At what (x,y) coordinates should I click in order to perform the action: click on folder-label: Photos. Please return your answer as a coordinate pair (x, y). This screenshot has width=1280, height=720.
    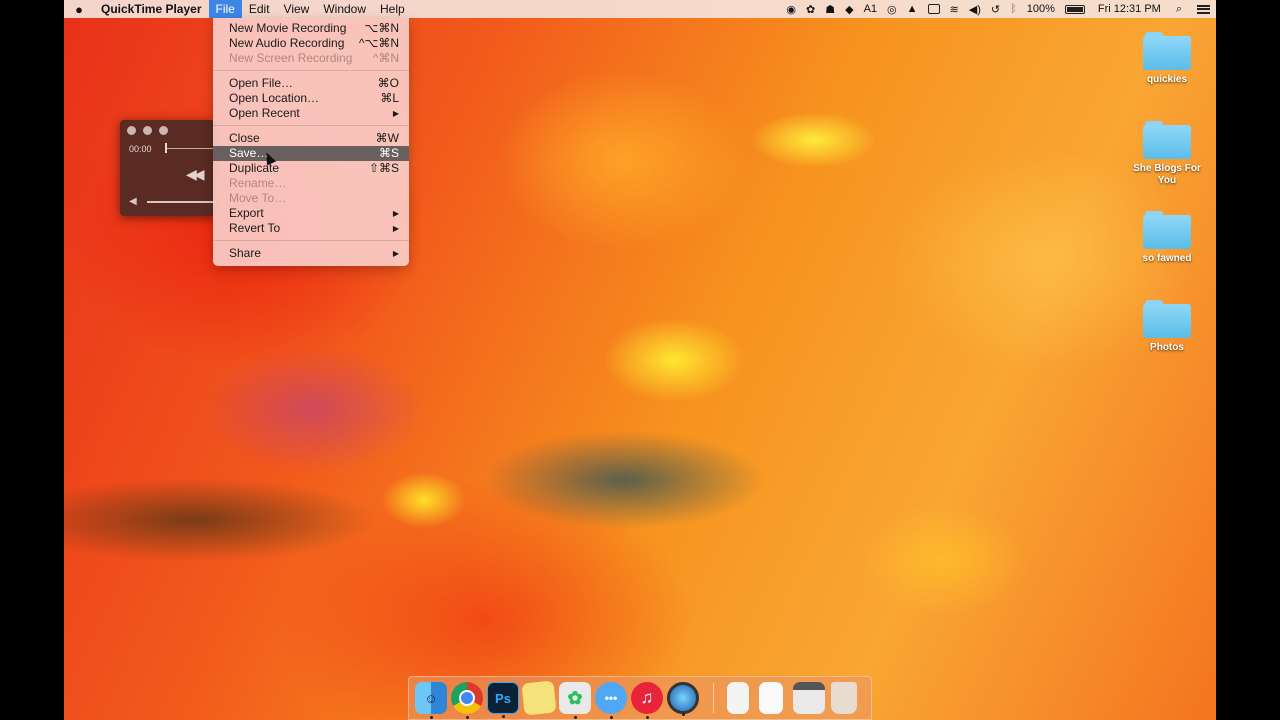
    Looking at the image, I should click on (1167, 347).